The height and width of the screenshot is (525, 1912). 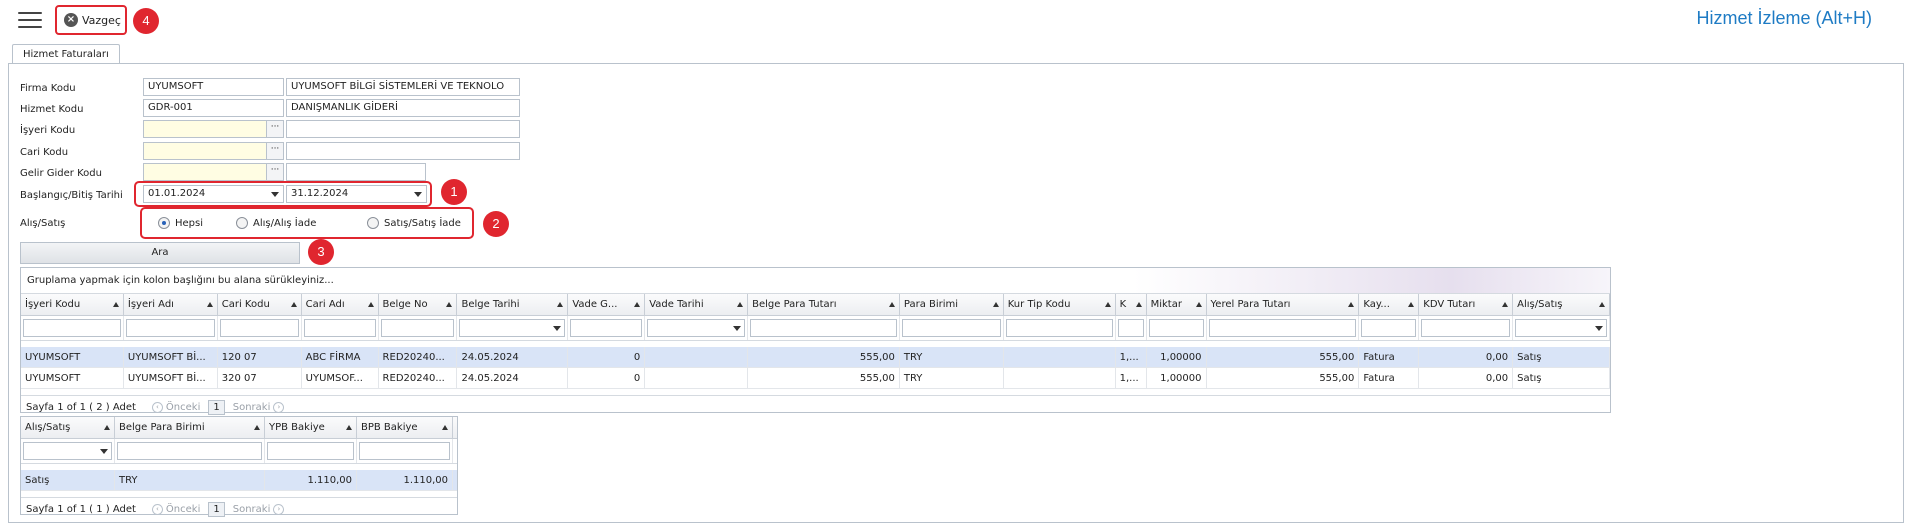 What do you see at coordinates (275, 172) in the screenshot?
I see `gelir-gider-kodu-lookup-button: ···` at bounding box center [275, 172].